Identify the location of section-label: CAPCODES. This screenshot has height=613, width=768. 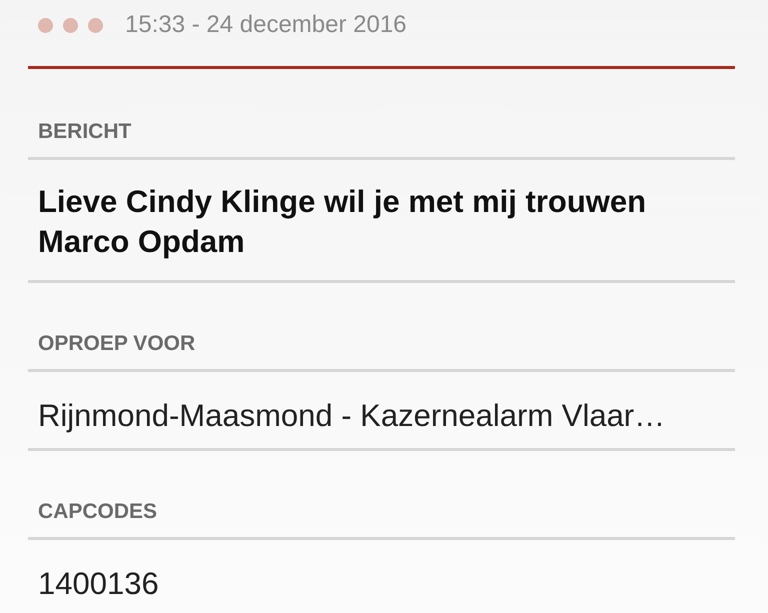
(97, 512).